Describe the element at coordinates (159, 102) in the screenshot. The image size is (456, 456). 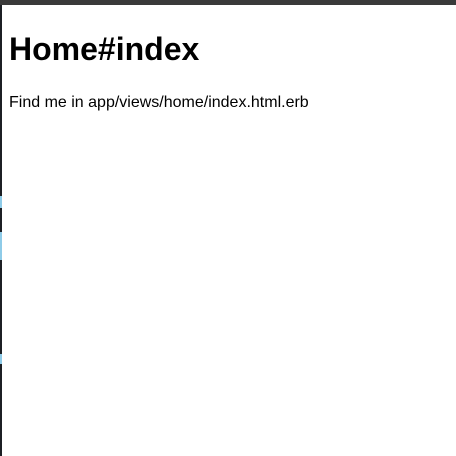
I see `page-message: Find me in app/views/home/index.html.erb` at that location.